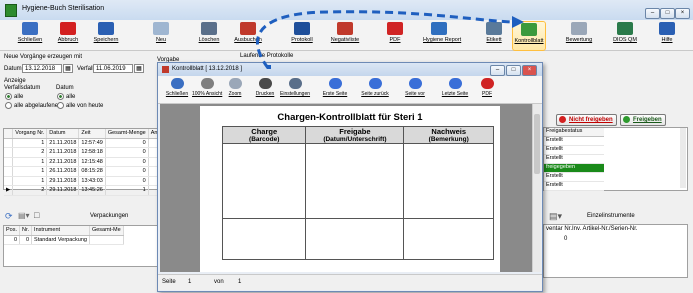 Image resolution: width=693 pixels, height=293 pixels. Describe the element at coordinates (574, 168) in the screenshot. I see `status-cell: freigegeben` at that location.